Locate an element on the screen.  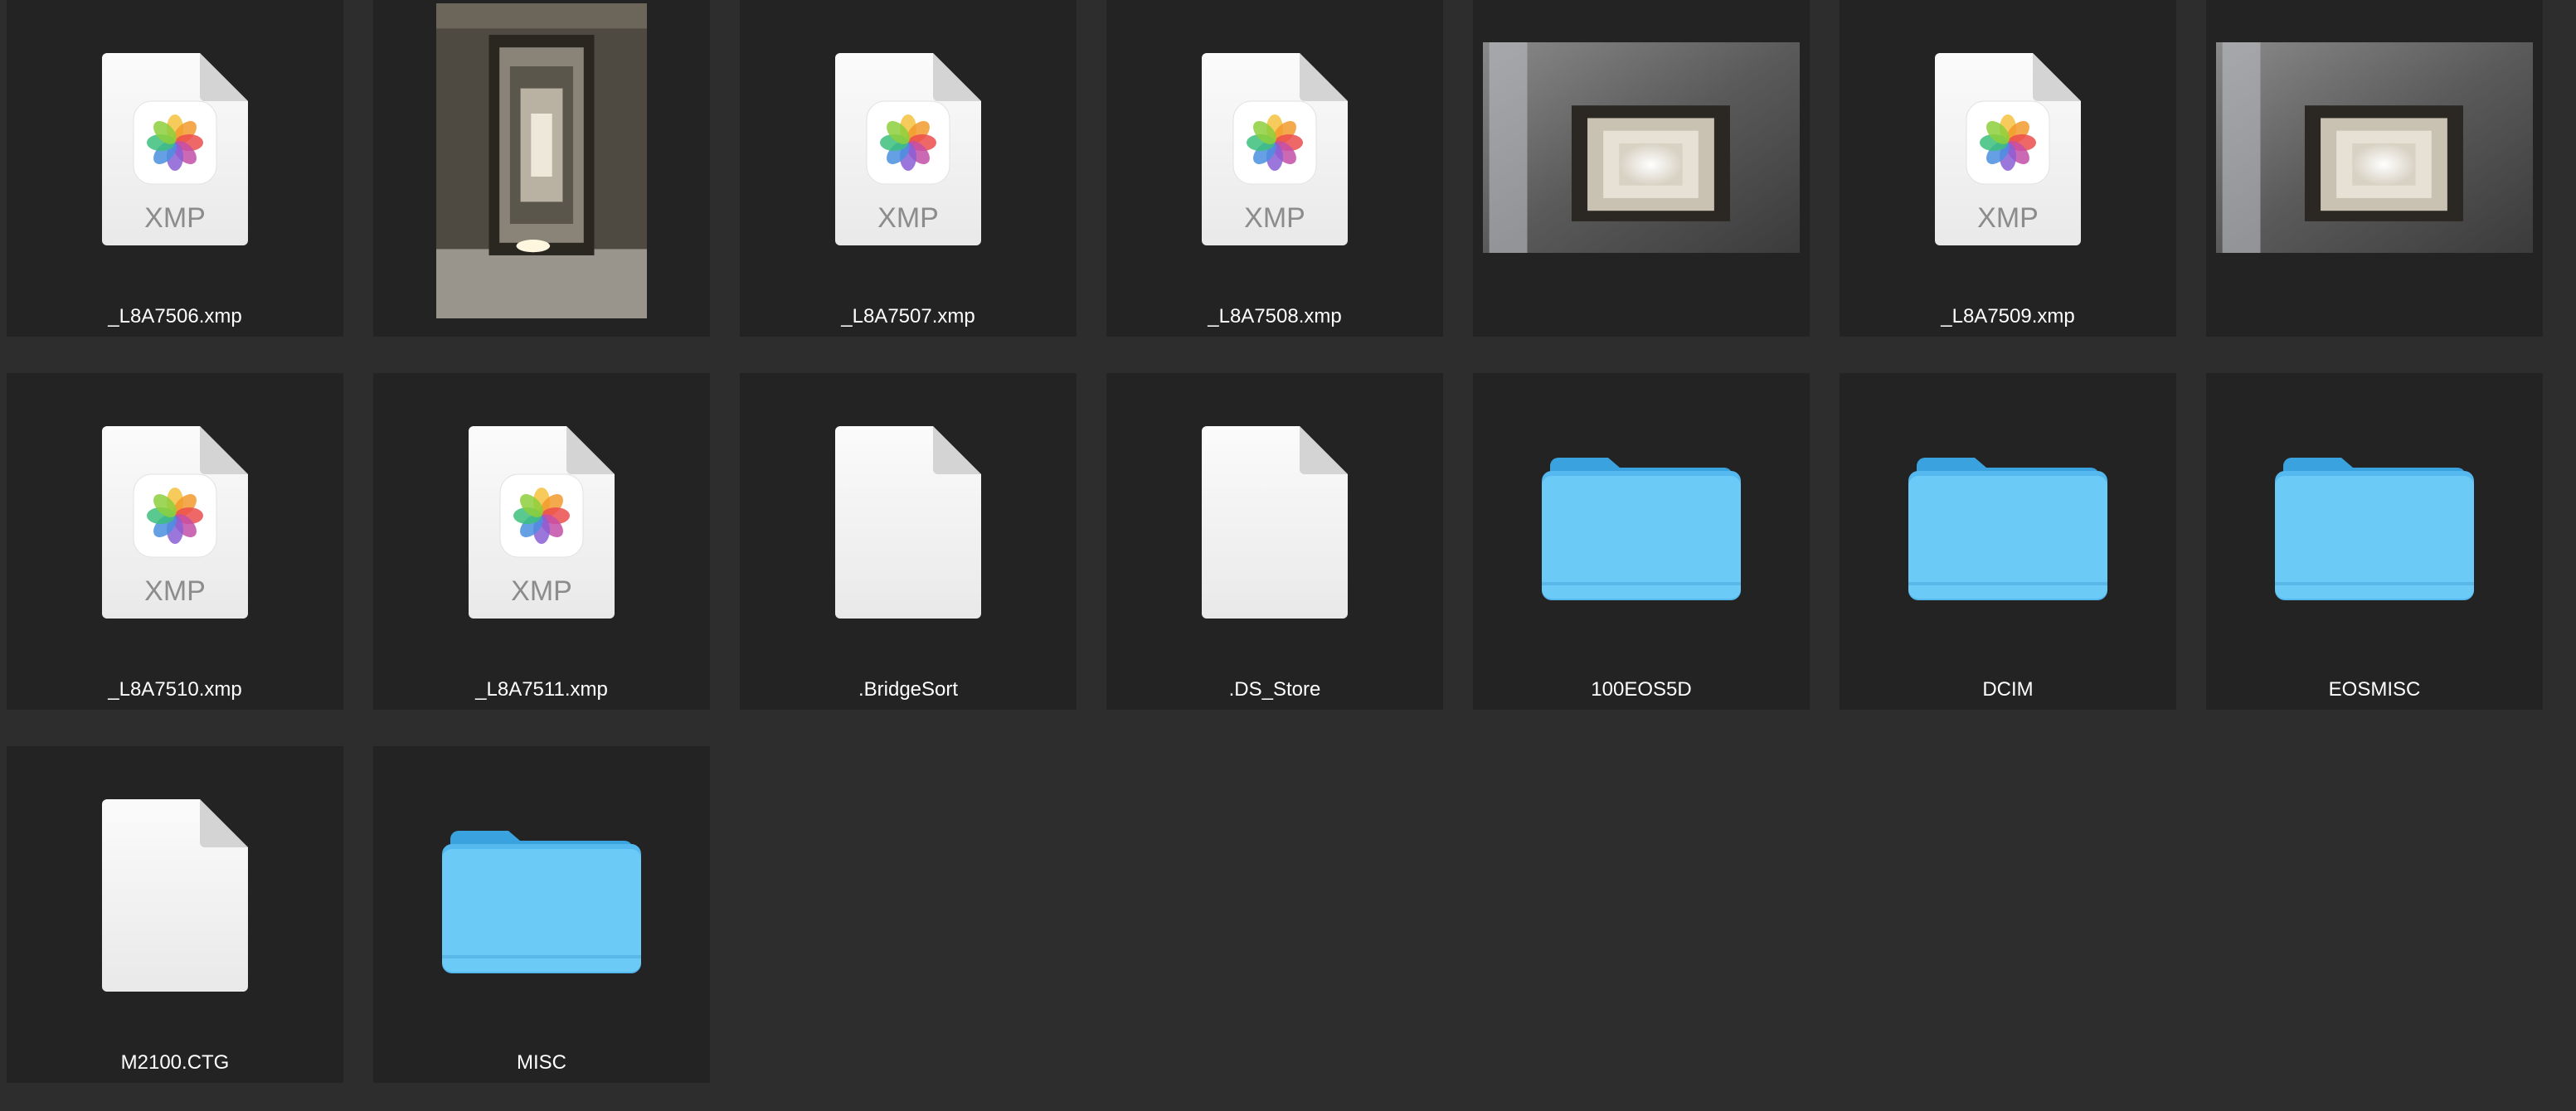
file-name-label: _L8A7507.xmp is located at coordinates (908, 316).